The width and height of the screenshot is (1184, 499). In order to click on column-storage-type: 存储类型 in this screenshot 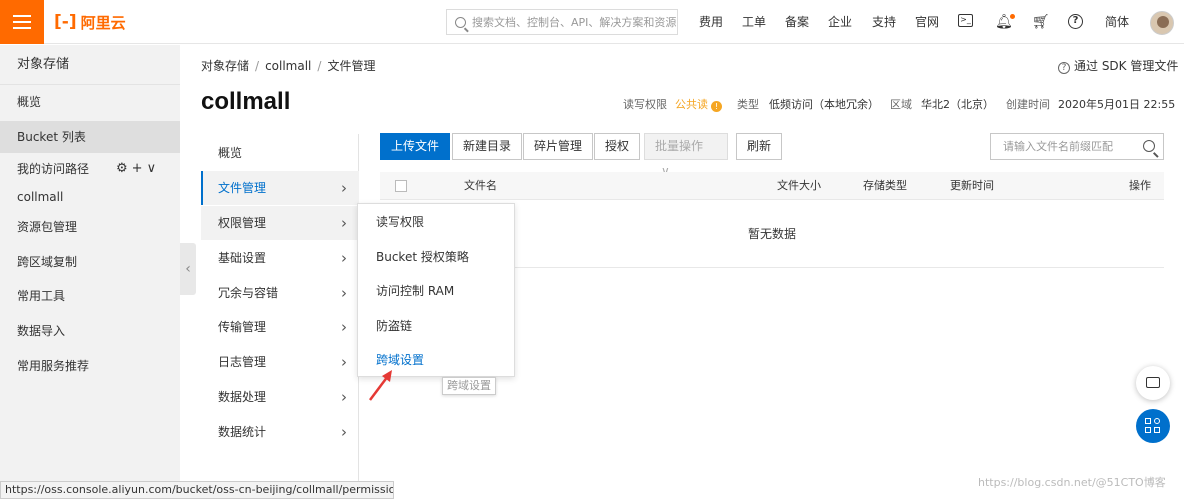, I will do `click(885, 185)`.